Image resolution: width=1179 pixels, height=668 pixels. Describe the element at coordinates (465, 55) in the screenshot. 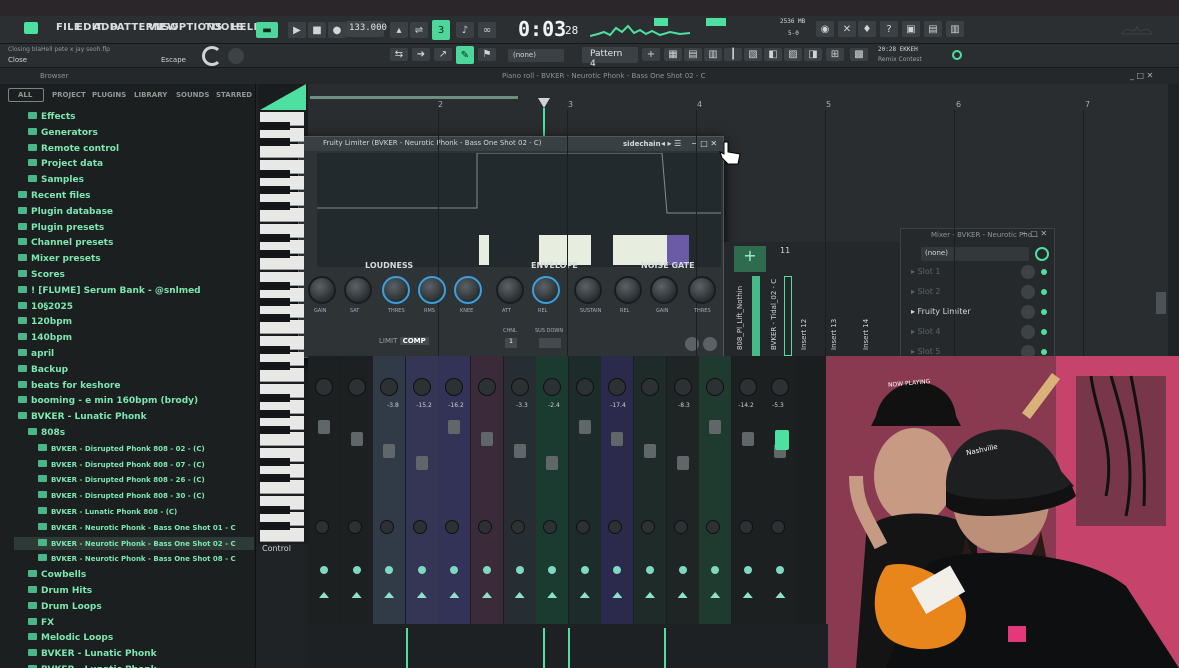

I see `draw-tool-icon: ✎` at that location.